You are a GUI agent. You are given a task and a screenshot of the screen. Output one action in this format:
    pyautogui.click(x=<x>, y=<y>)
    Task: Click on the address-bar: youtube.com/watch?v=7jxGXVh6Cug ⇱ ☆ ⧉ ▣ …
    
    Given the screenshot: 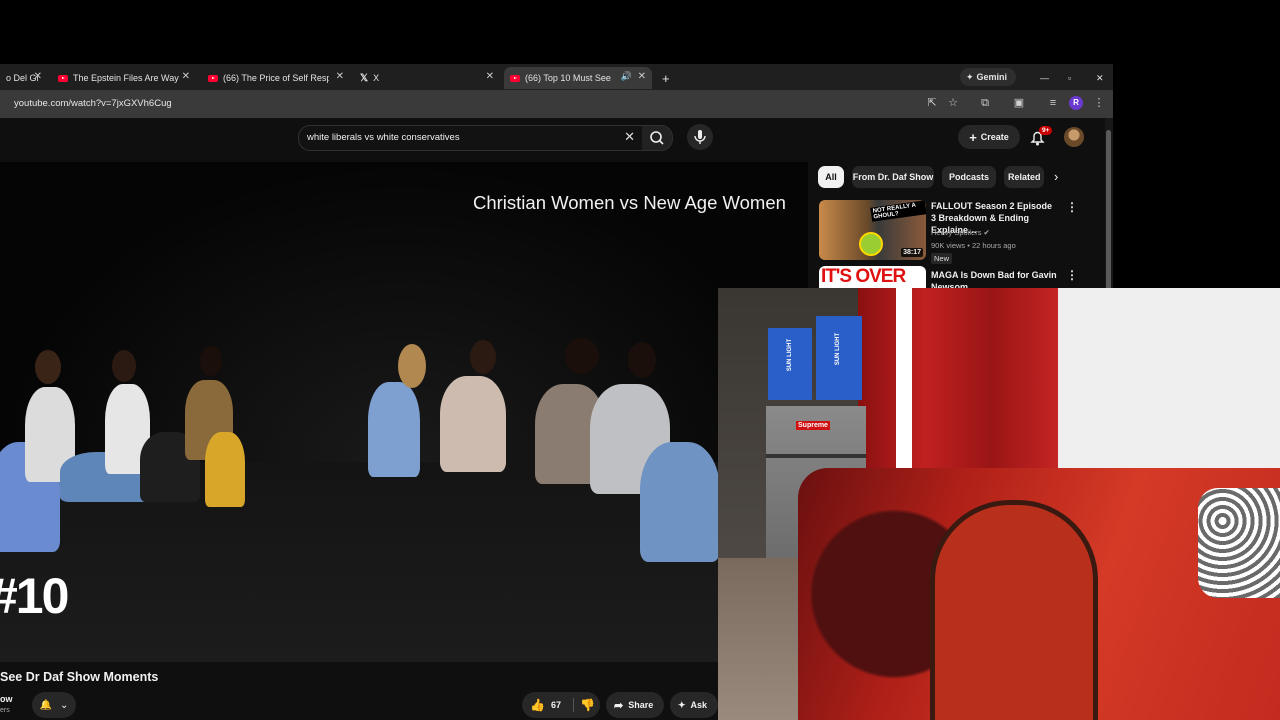 What is the action you would take?
    pyautogui.click(x=556, y=104)
    